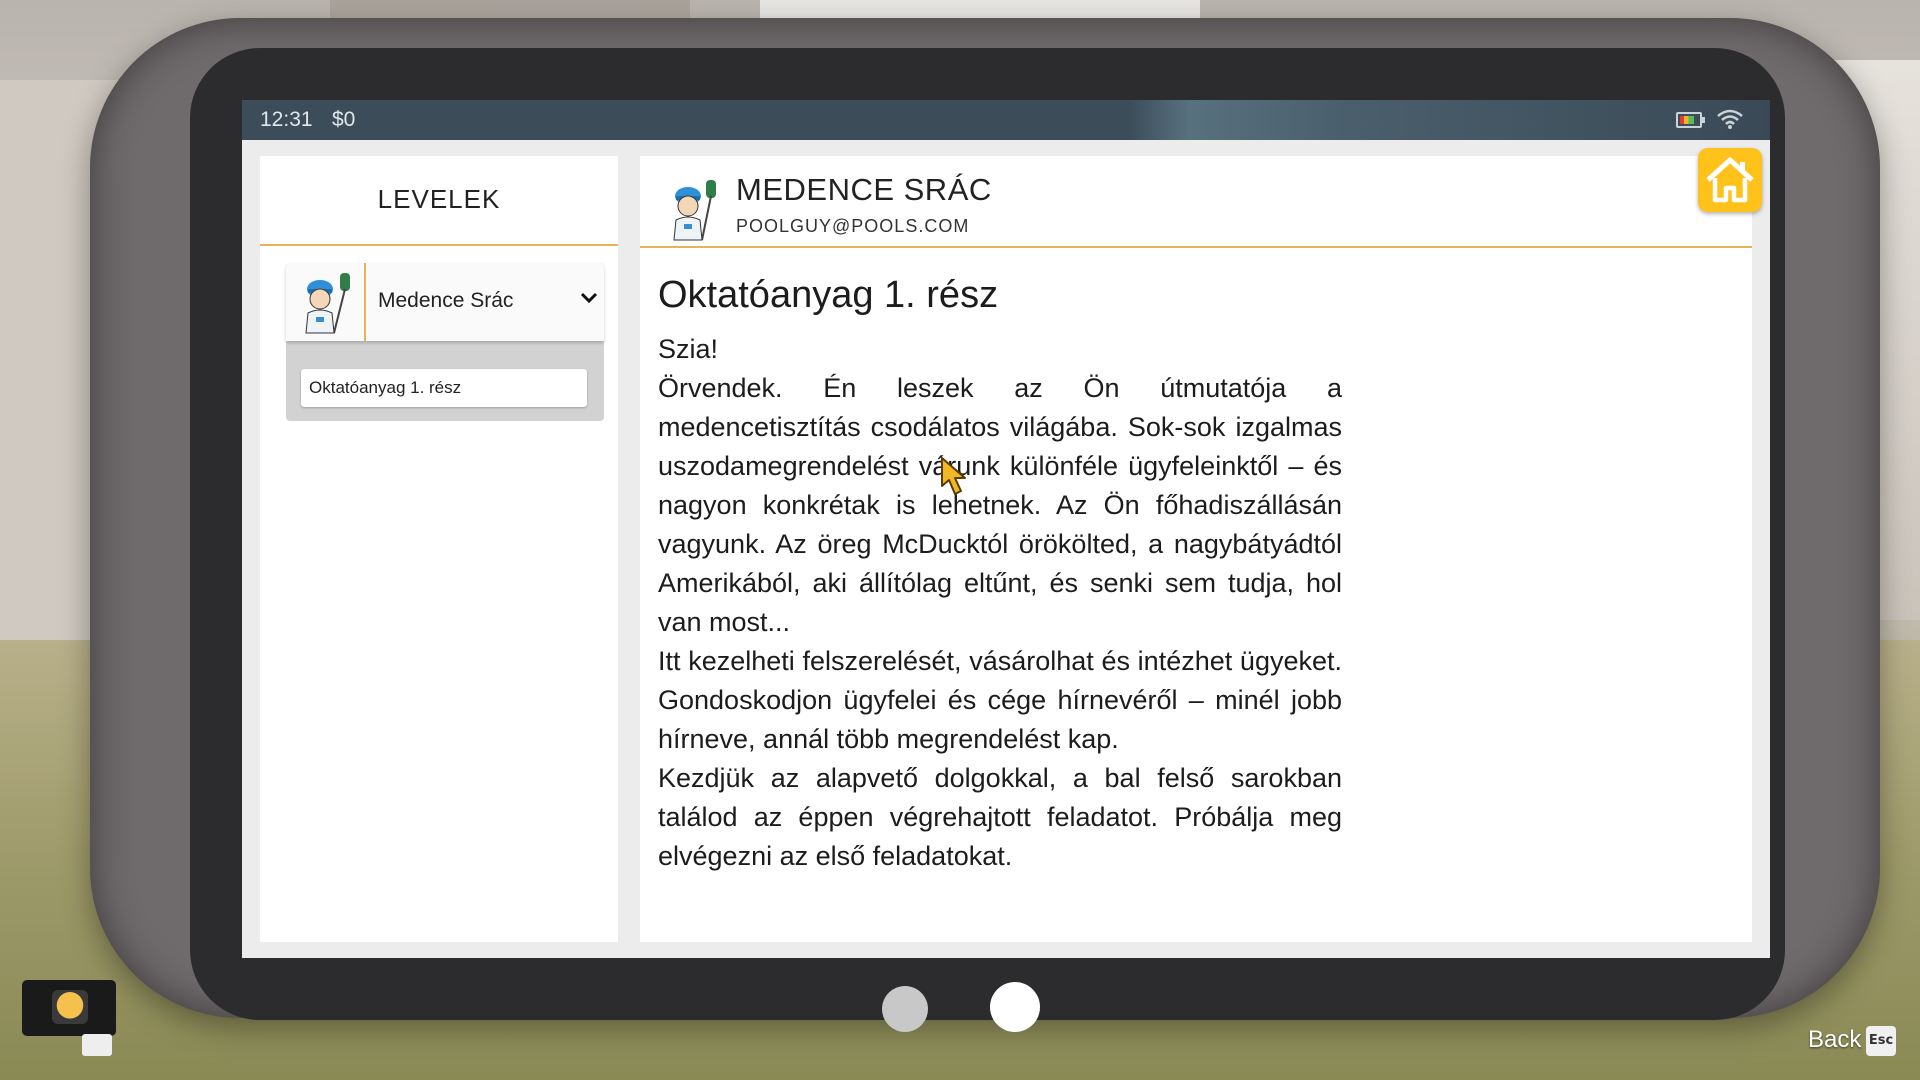  Describe the element at coordinates (1015, 1007) in the screenshot. I see `page-dot-active` at that location.